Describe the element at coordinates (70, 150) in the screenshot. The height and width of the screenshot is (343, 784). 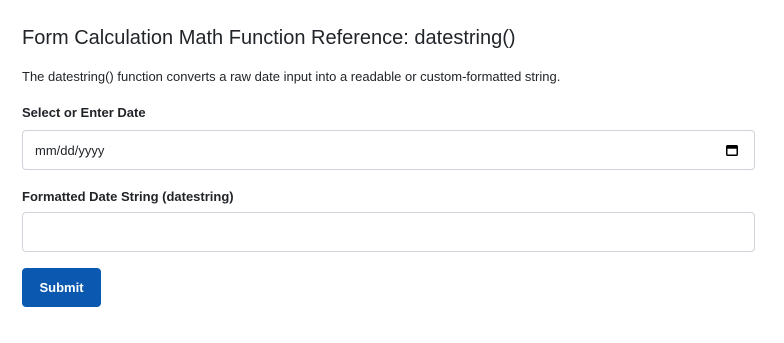
I see `date-input-placeholder: mm/dd/yyyy` at that location.